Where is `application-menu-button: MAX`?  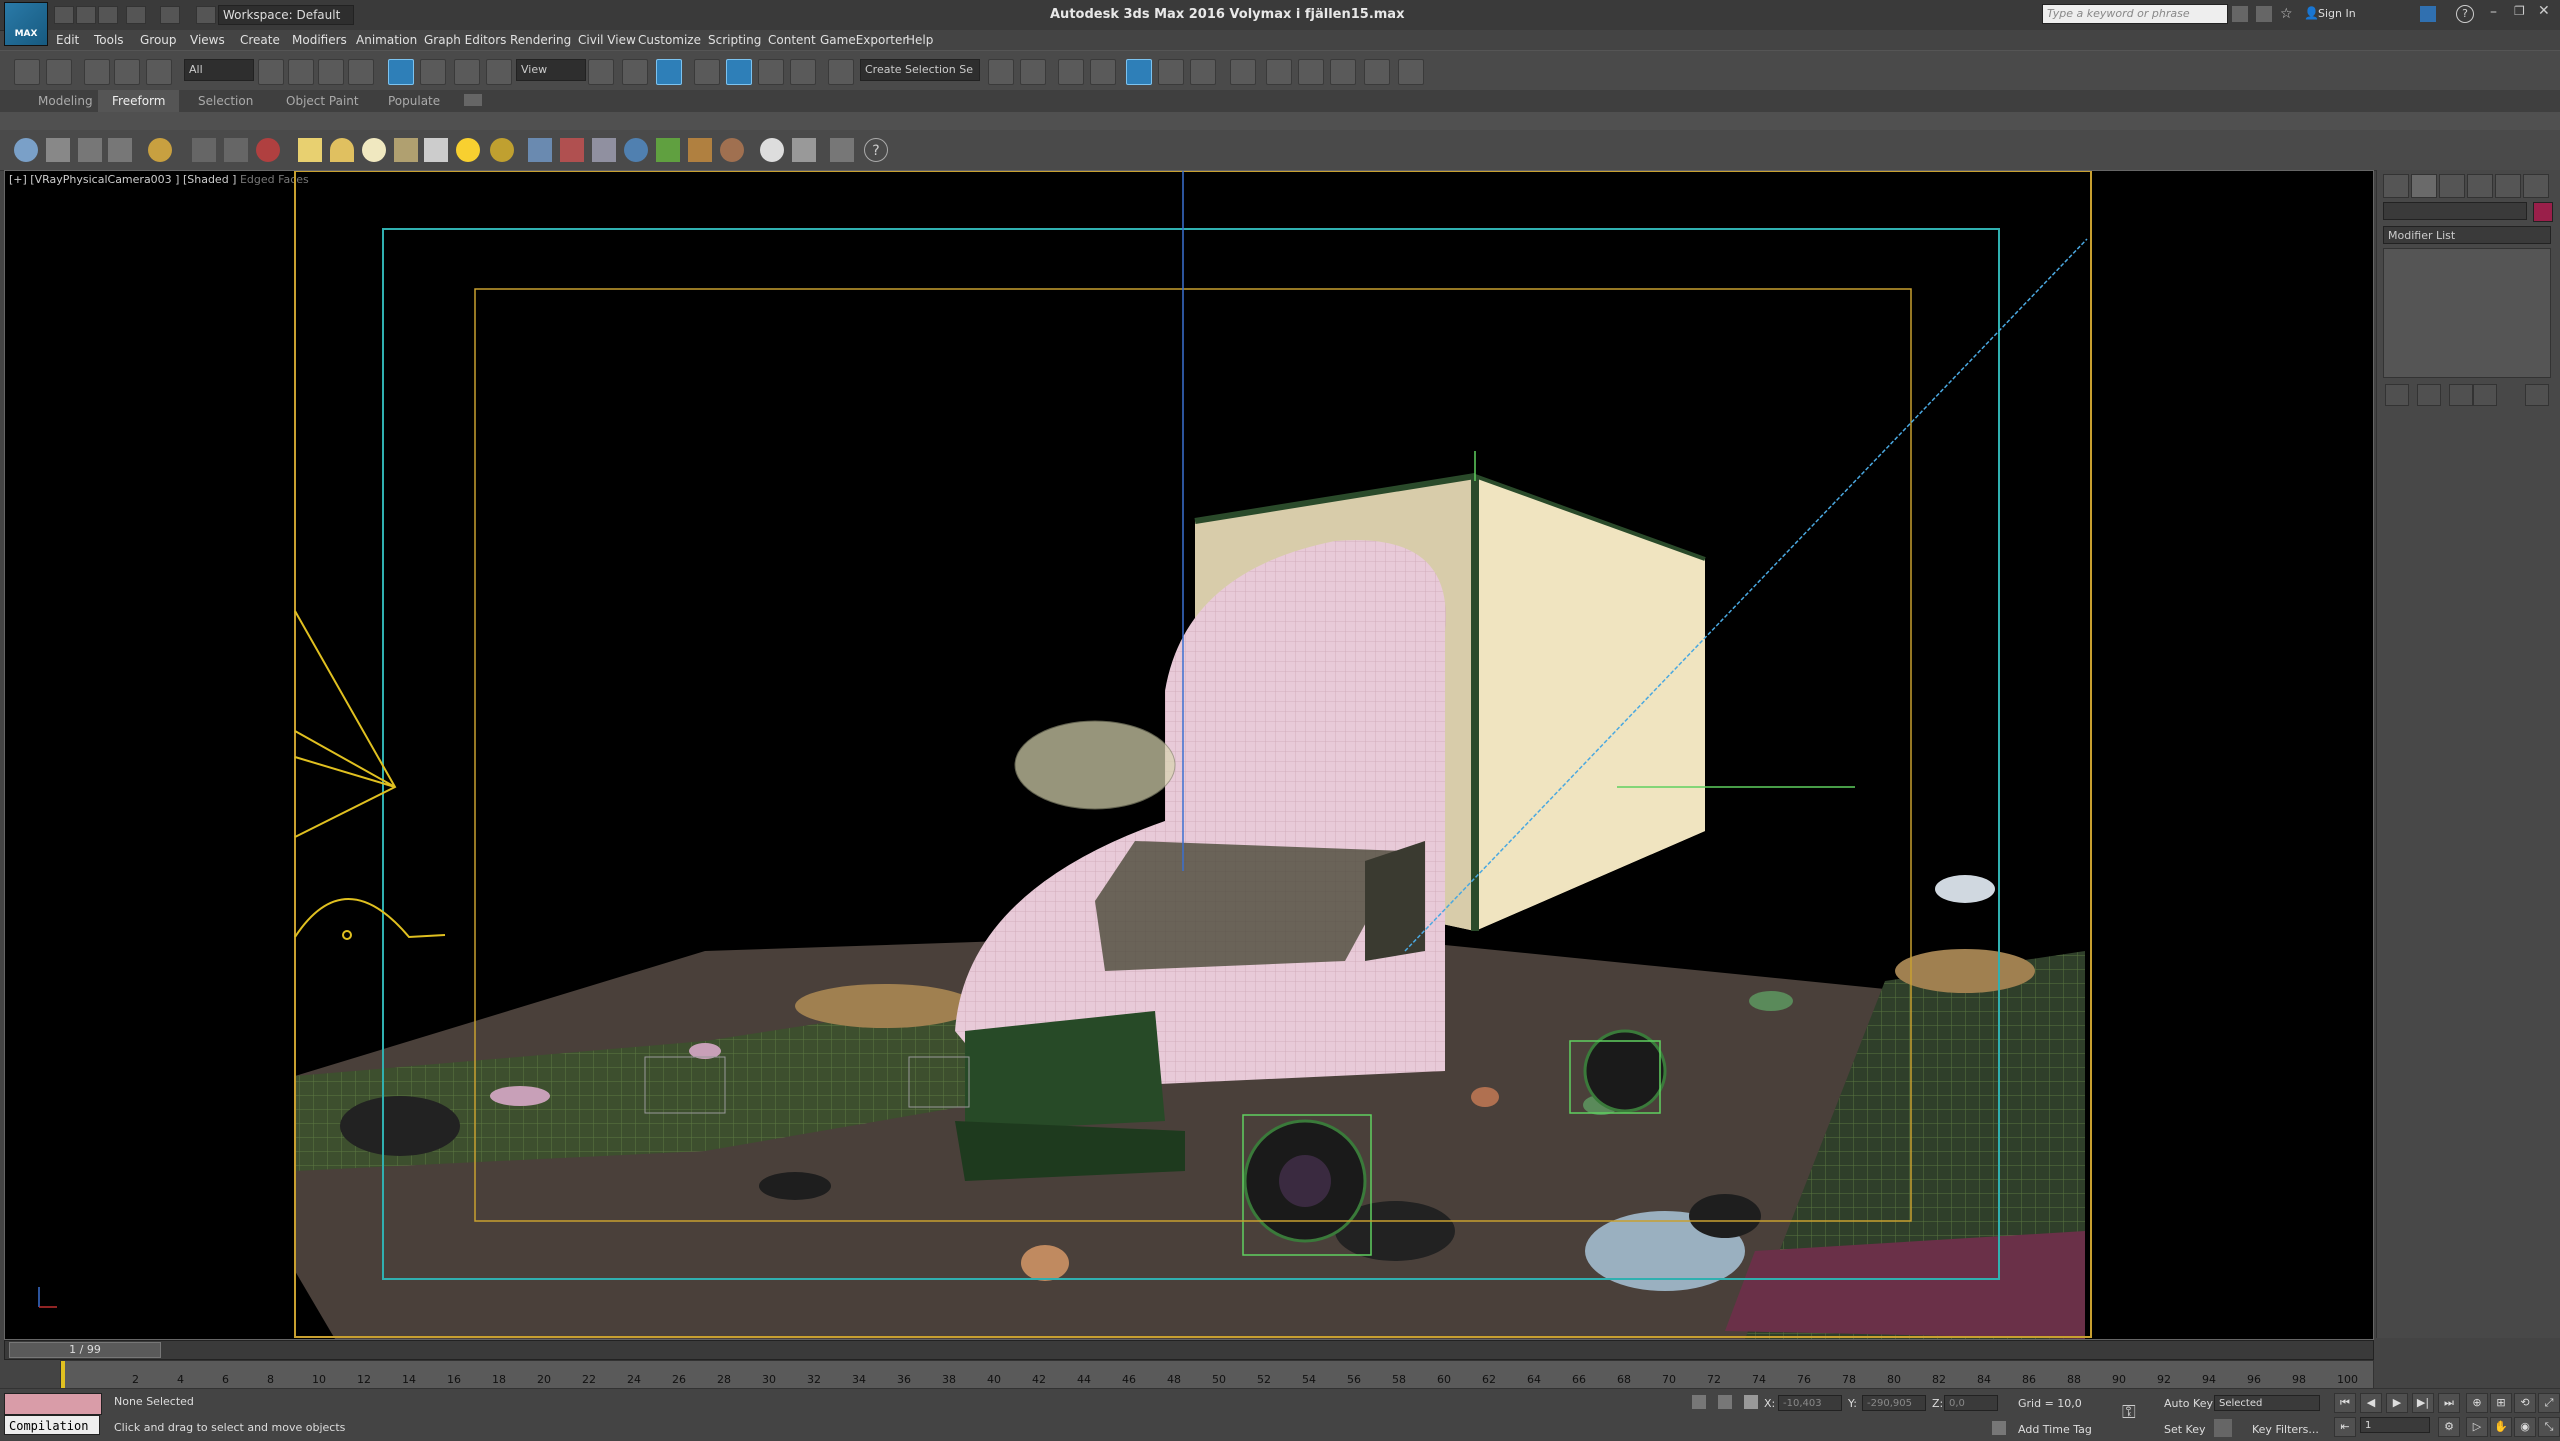
application-menu-button: MAX is located at coordinates (26, 24).